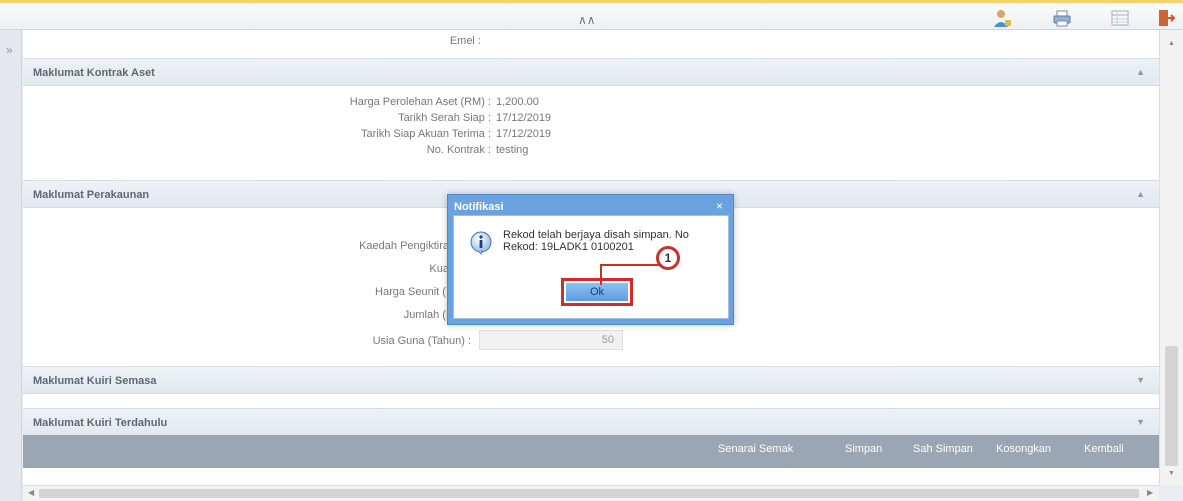  Describe the element at coordinates (100, 423) in the screenshot. I see `section-title: Maklumat Kuiri Terdahulu` at that location.